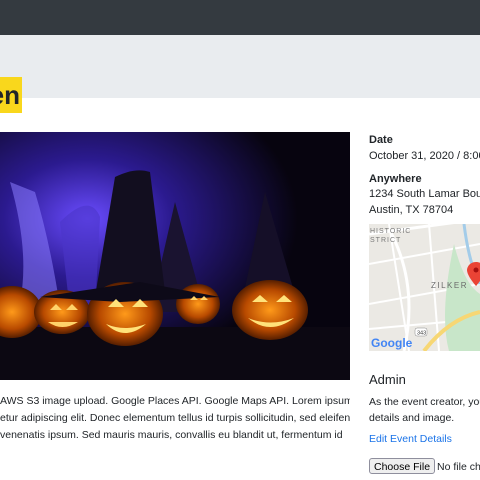 The width and height of the screenshot is (480, 480). Describe the element at coordinates (385, 240) in the screenshot. I see `map-label-district: STRICT` at that location.